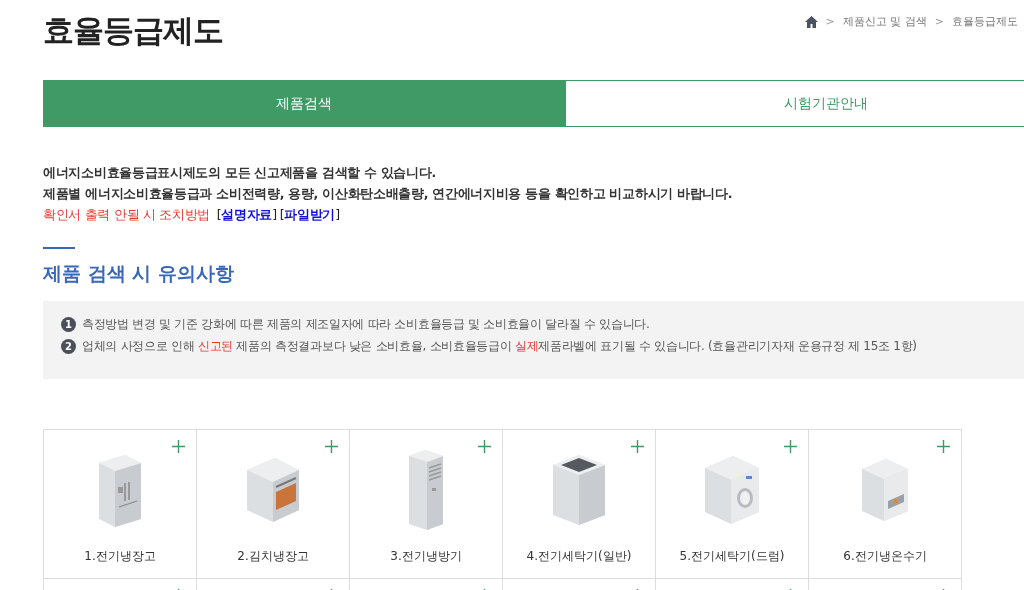 The width and height of the screenshot is (1024, 590). Describe the element at coordinates (732, 504) in the screenshot. I see `product-tile: 5.전기세탁기(드럼)` at that location.